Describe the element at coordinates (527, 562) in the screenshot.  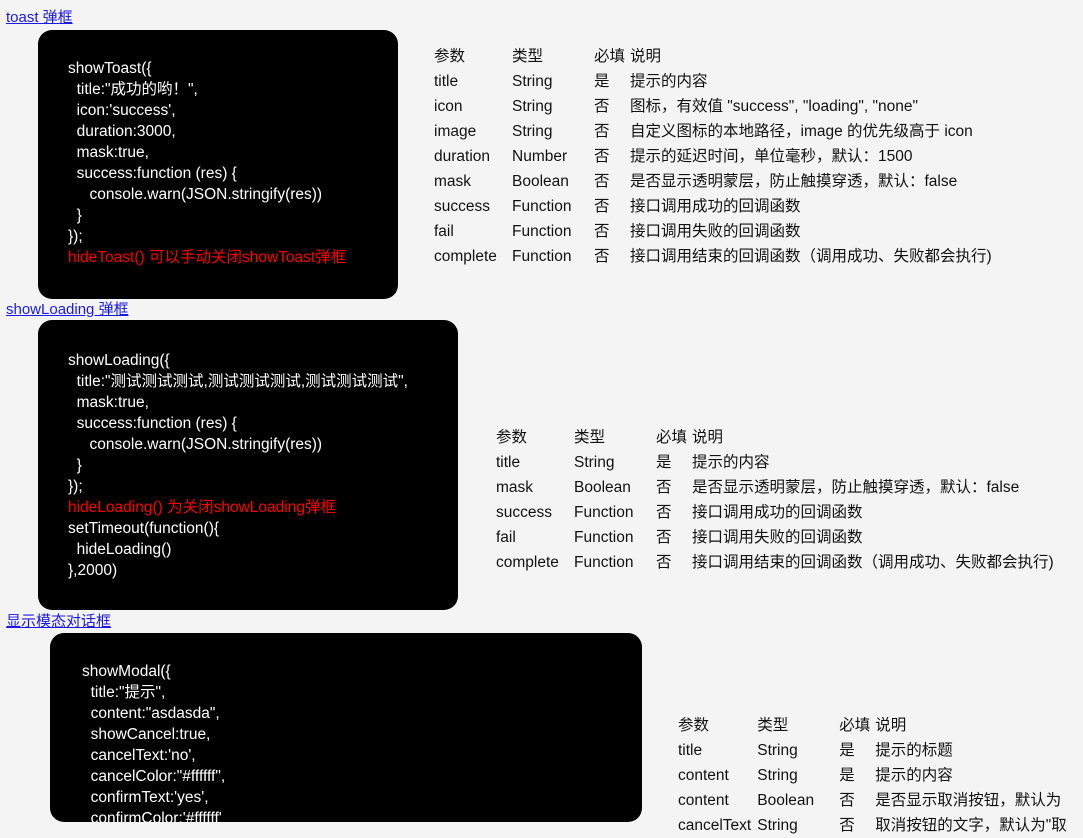
I see `table-cell: complete` at that location.